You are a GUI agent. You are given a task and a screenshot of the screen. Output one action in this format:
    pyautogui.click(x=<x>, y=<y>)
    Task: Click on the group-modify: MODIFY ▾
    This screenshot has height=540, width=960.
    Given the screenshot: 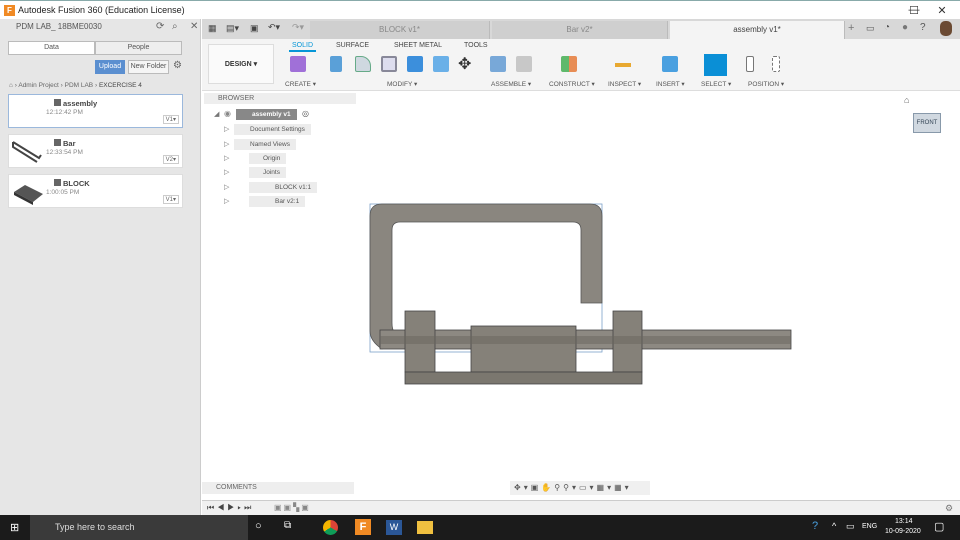 What is the action you would take?
    pyautogui.click(x=402, y=84)
    